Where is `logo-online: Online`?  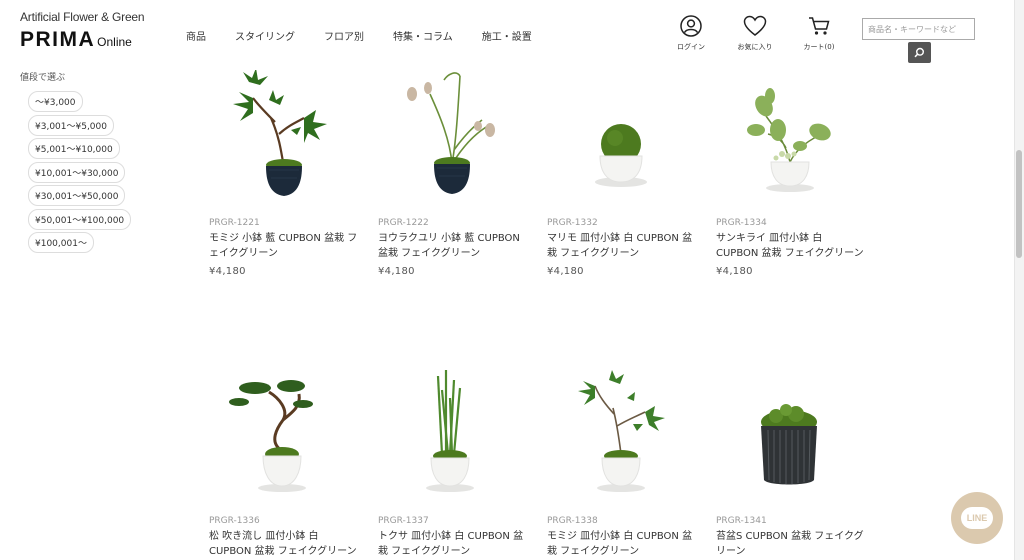 logo-online: Online is located at coordinates (114, 42).